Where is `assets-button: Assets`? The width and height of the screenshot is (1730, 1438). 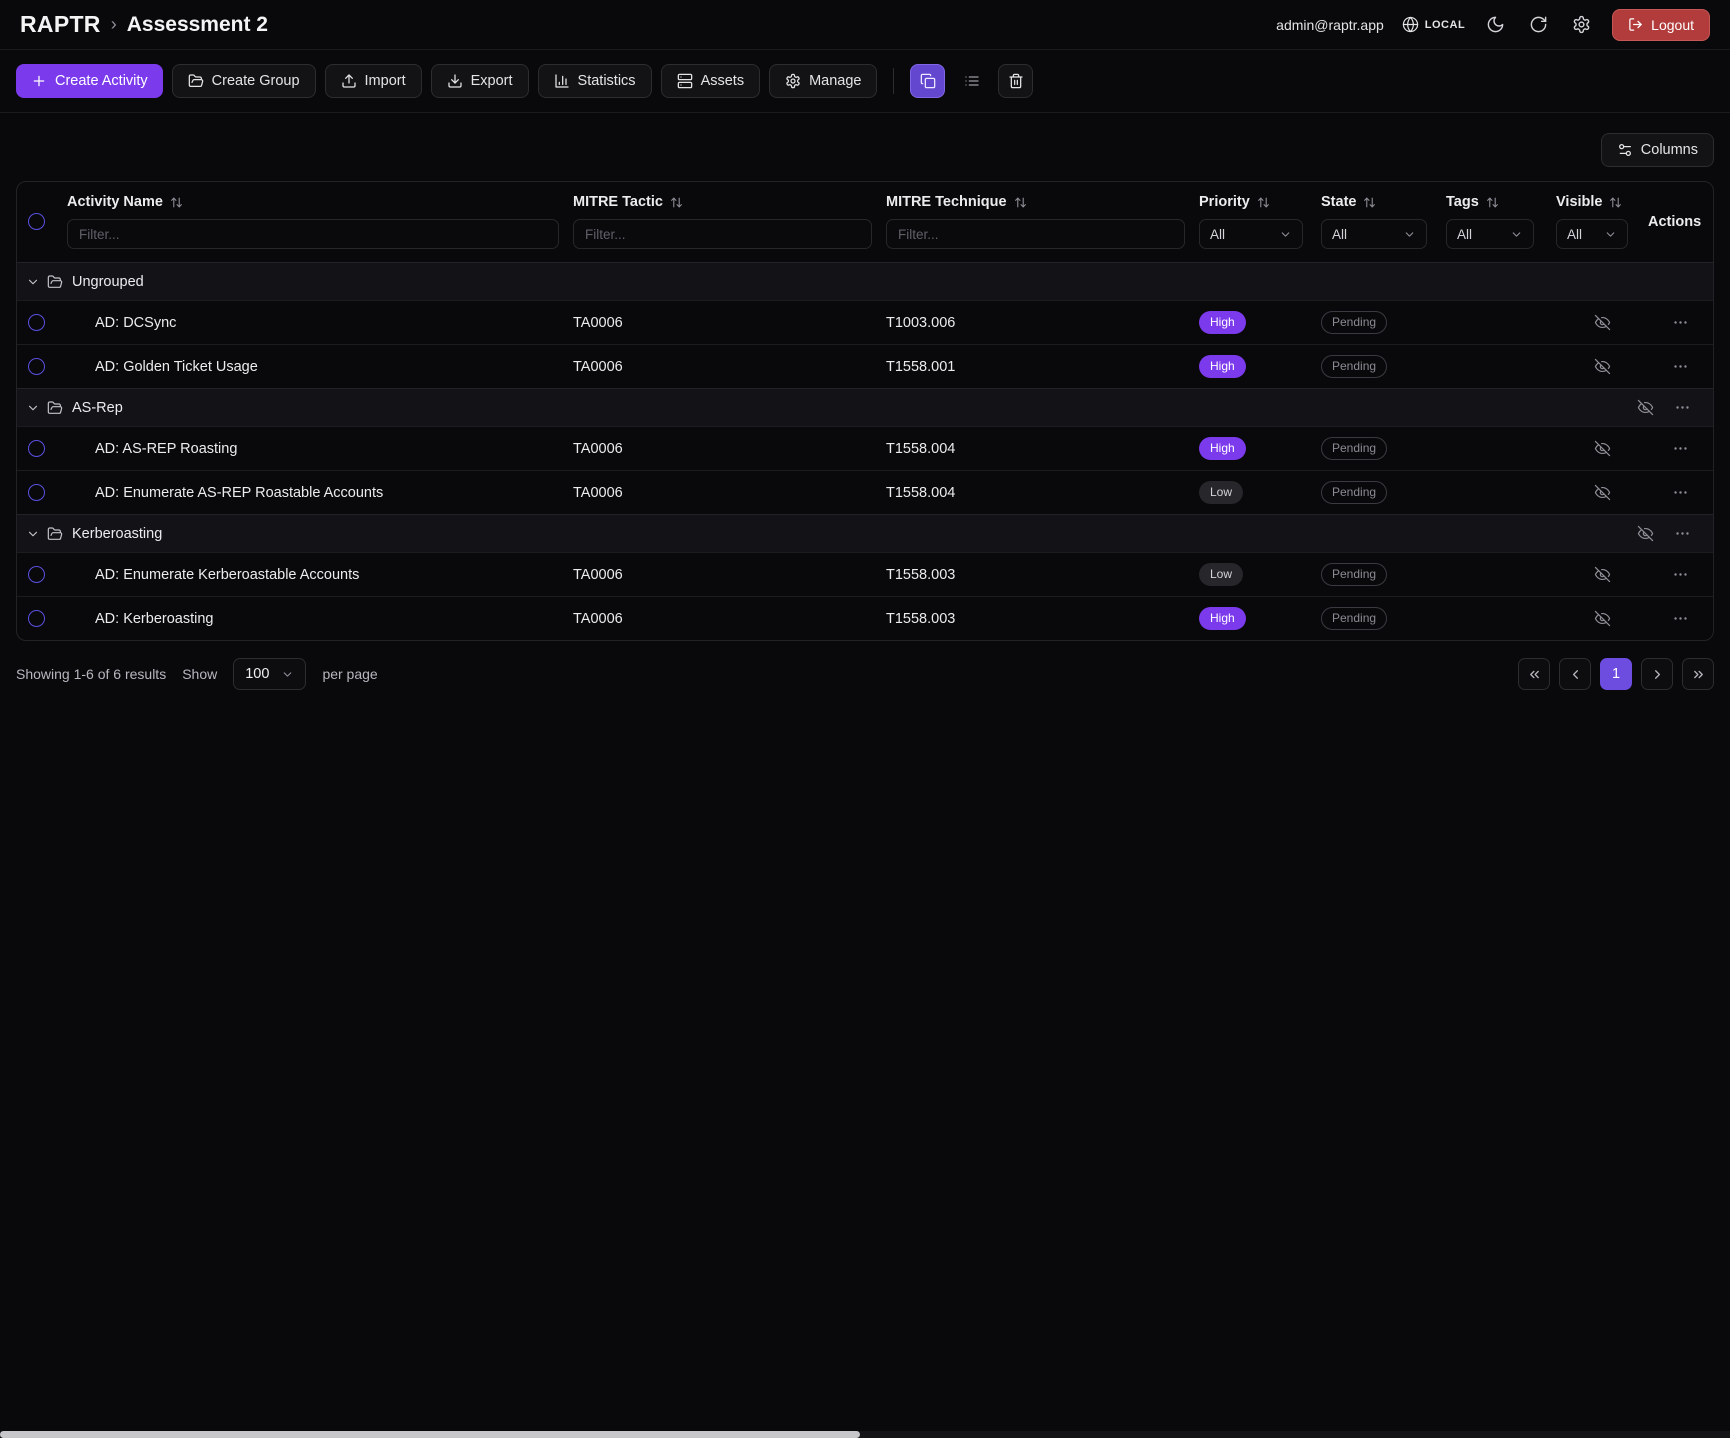
assets-button: Assets is located at coordinates (710, 81).